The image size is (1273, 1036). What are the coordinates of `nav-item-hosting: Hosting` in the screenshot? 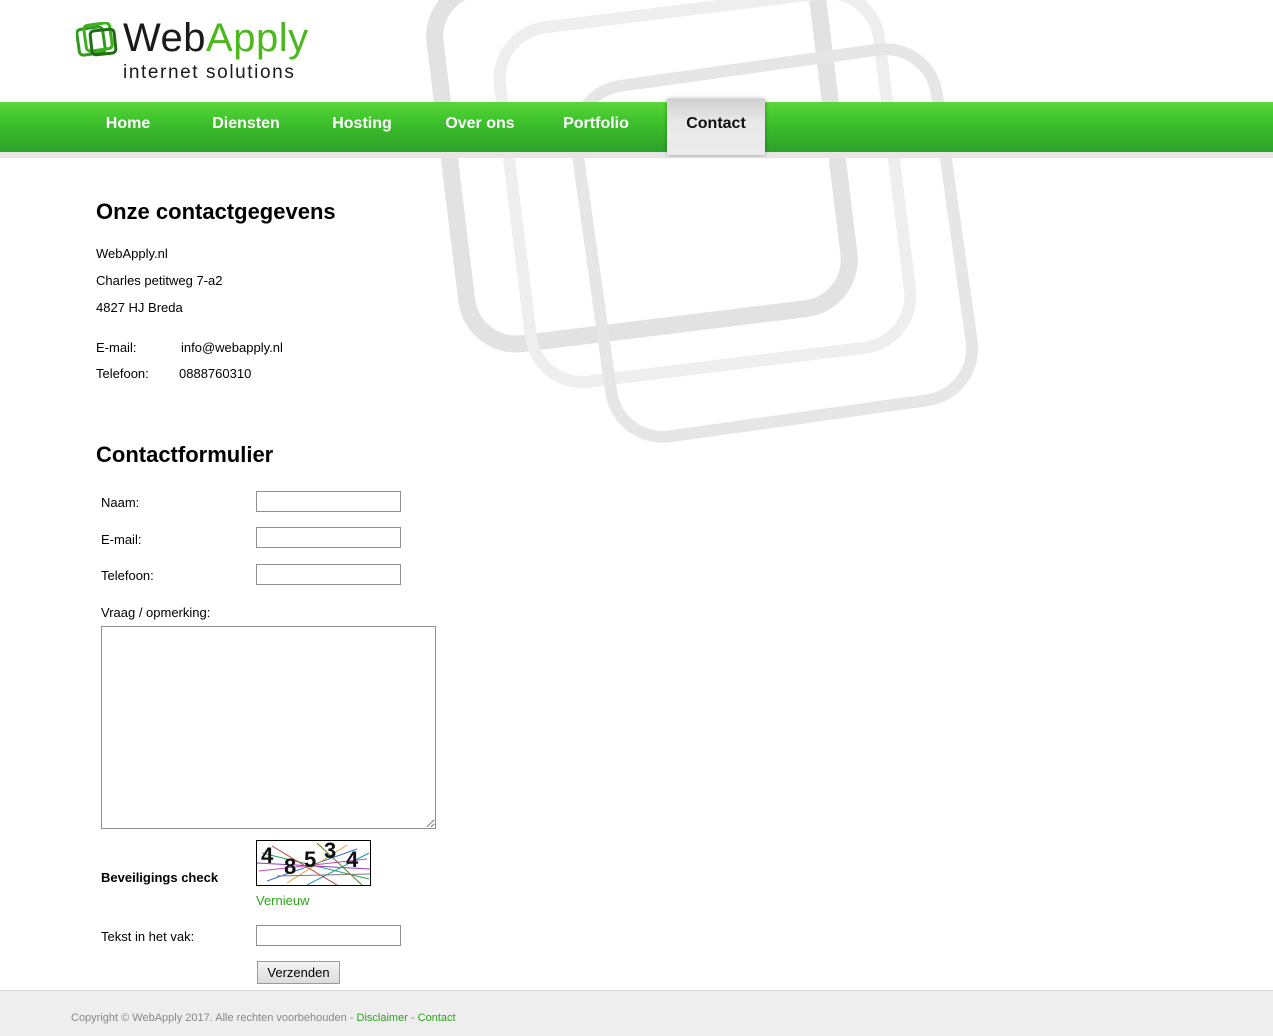 It's located at (362, 127).